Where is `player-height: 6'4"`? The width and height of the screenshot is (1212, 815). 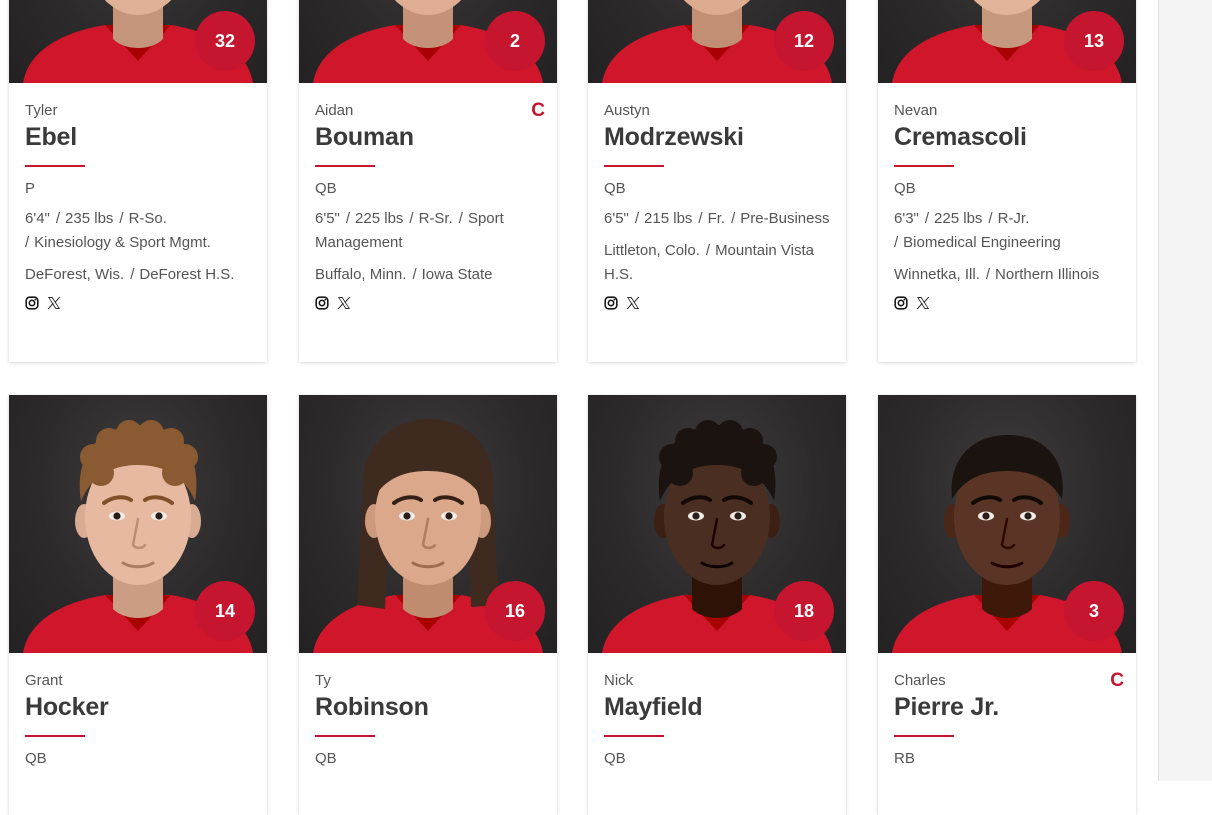 player-height: 6'4" is located at coordinates (37, 218).